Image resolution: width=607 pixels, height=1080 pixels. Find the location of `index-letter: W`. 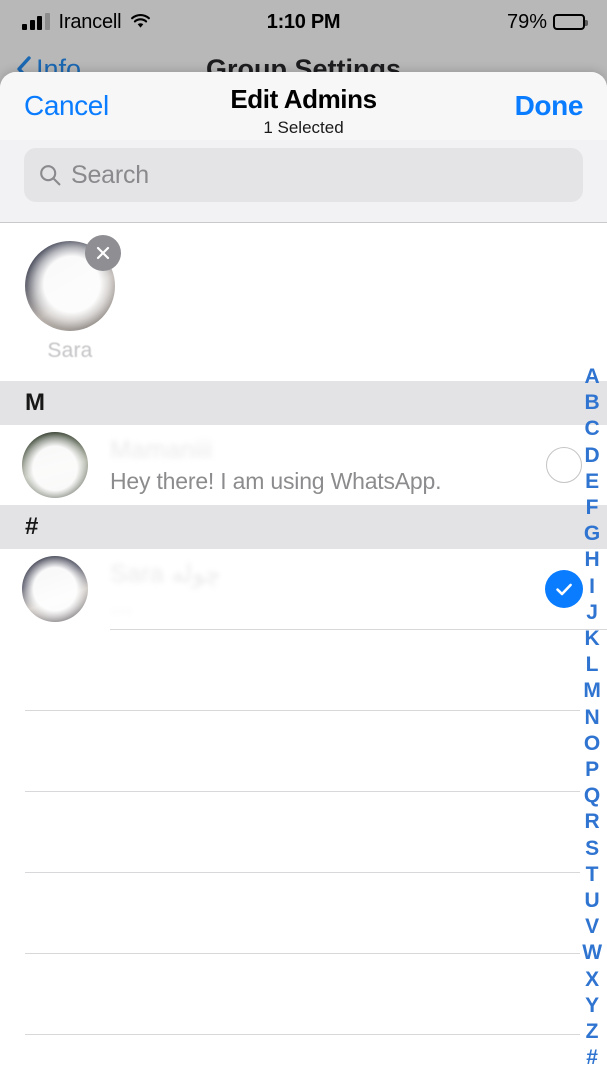

index-letter: W is located at coordinates (592, 953).